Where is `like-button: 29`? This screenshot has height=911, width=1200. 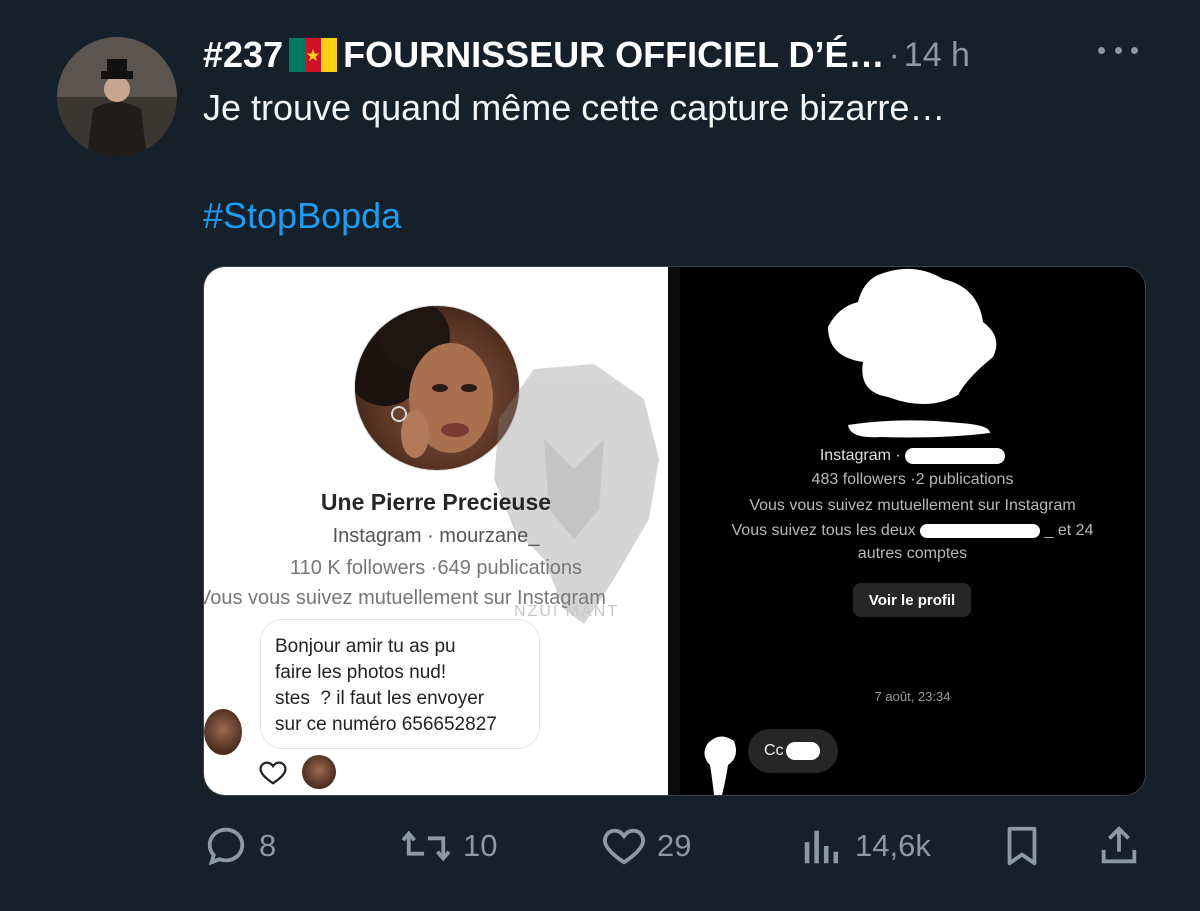
like-button: 29 is located at coordinates (646, 846).